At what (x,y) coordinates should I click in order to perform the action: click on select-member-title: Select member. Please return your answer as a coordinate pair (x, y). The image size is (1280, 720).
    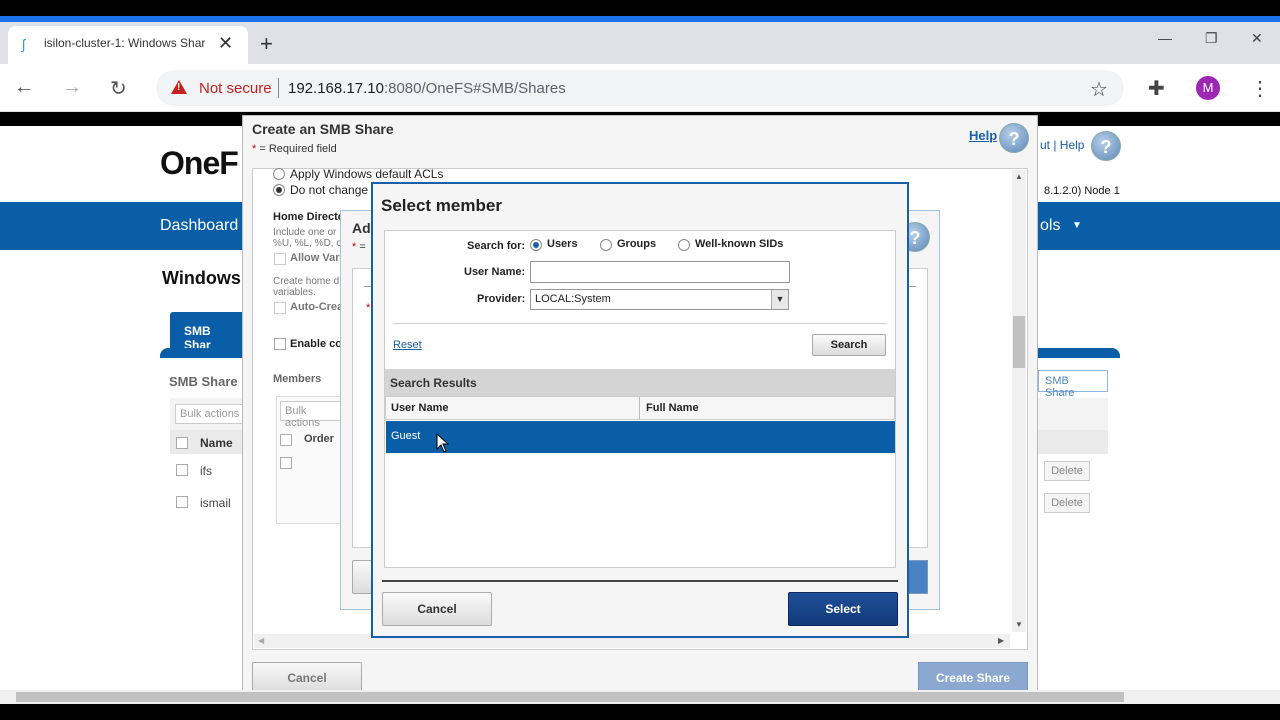
    Looking at the image, I should click on (441, 205).